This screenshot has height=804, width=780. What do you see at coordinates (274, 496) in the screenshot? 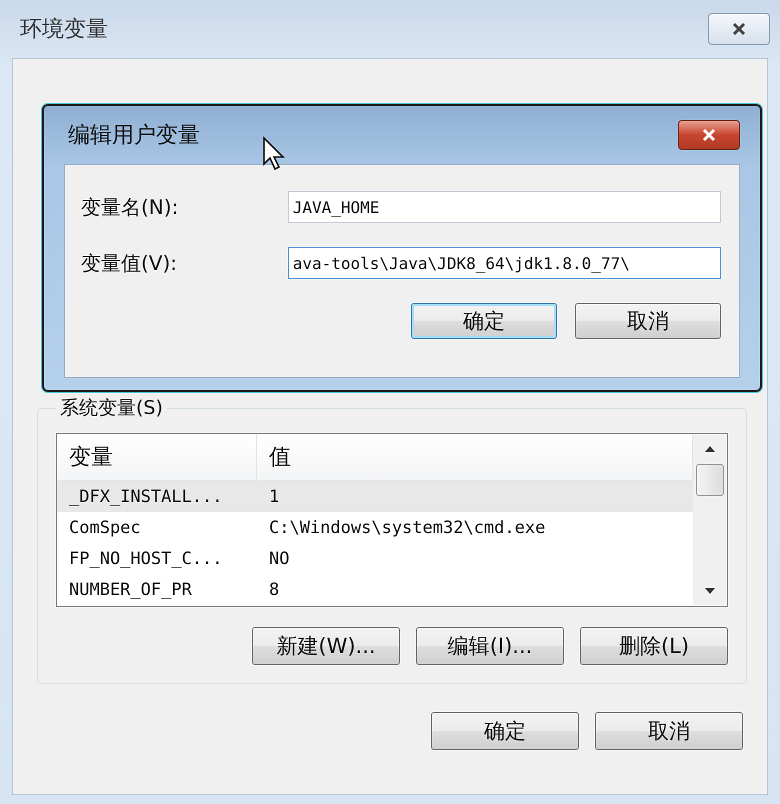
I see `variable-value: 1` at bounding box center [274, 496].